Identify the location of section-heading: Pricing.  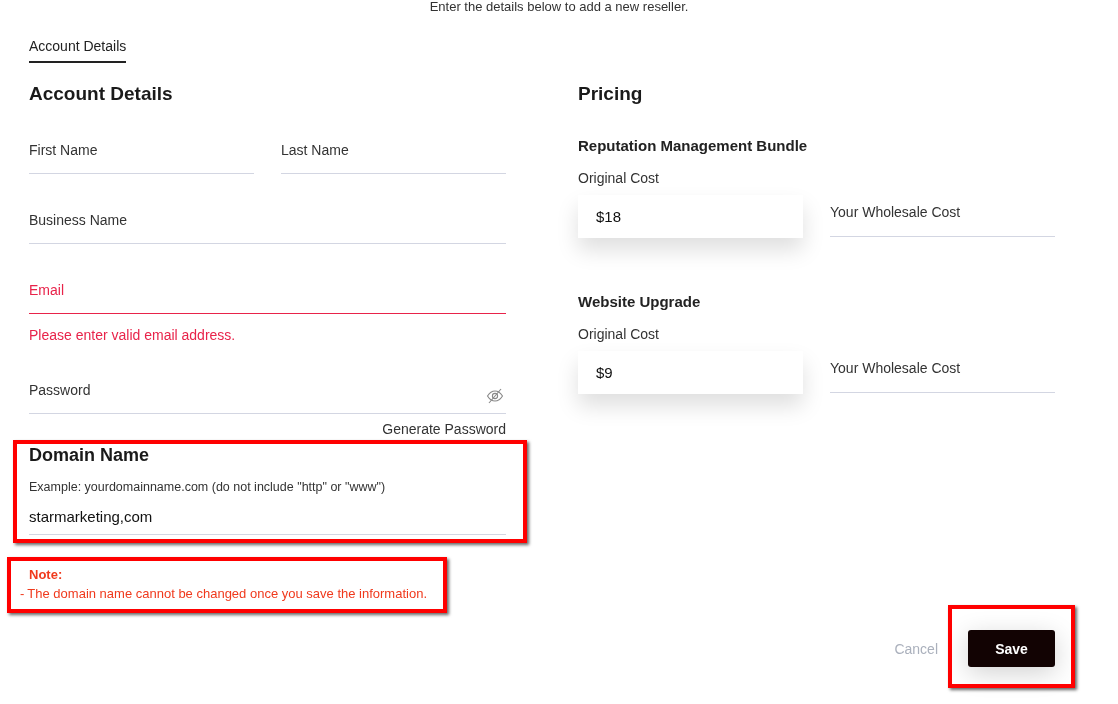
(610, 94).